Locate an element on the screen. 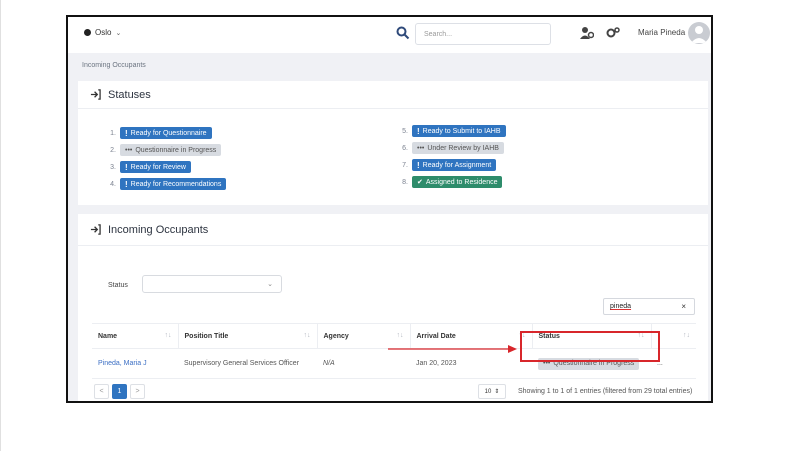 The width and height of the screenshot is (787, 451). status-label: Questionnaire in Progress is located at coordinates (176, 150).